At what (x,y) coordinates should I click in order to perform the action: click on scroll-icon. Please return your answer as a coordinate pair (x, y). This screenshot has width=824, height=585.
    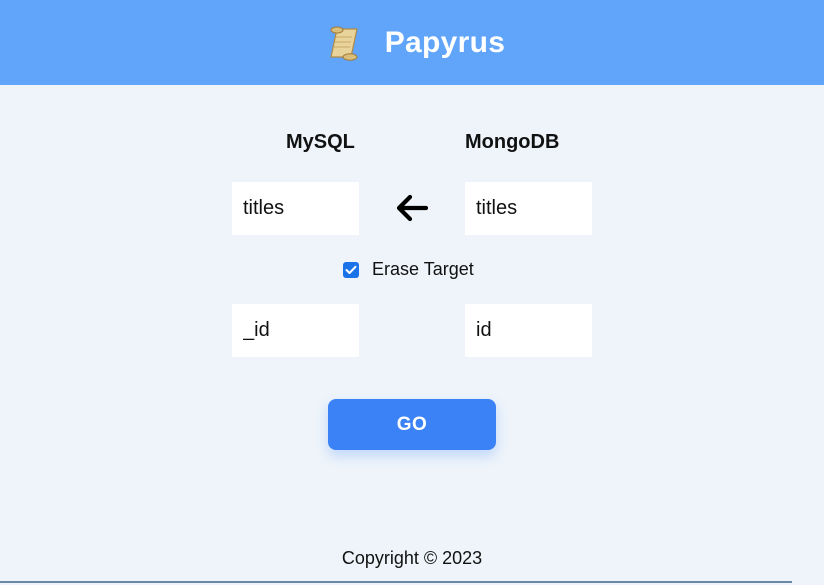
    Looking at the image, I should click on (344, 43).